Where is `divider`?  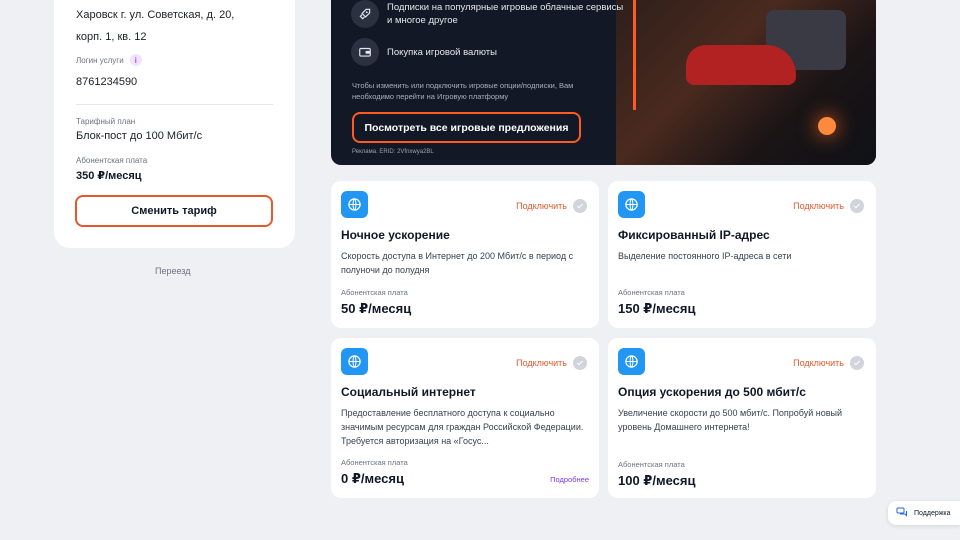 divider is located at coordinates (174, 104).